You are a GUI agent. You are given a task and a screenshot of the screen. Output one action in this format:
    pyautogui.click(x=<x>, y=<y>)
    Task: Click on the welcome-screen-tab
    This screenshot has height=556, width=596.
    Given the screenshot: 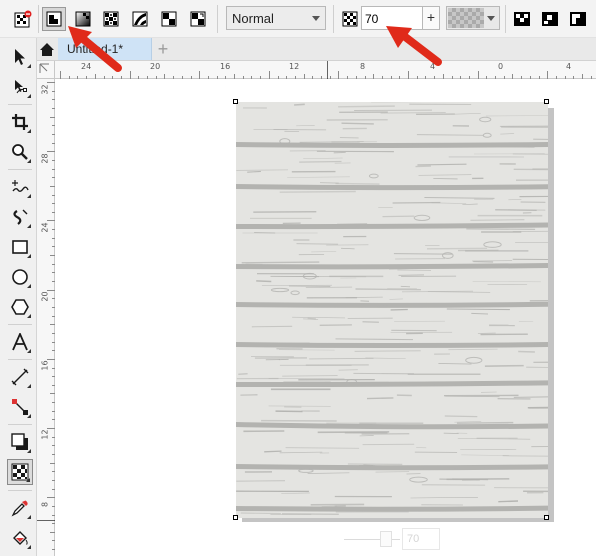 What is the action you would take?
    pyautogui.click(x=47, y=49)
    